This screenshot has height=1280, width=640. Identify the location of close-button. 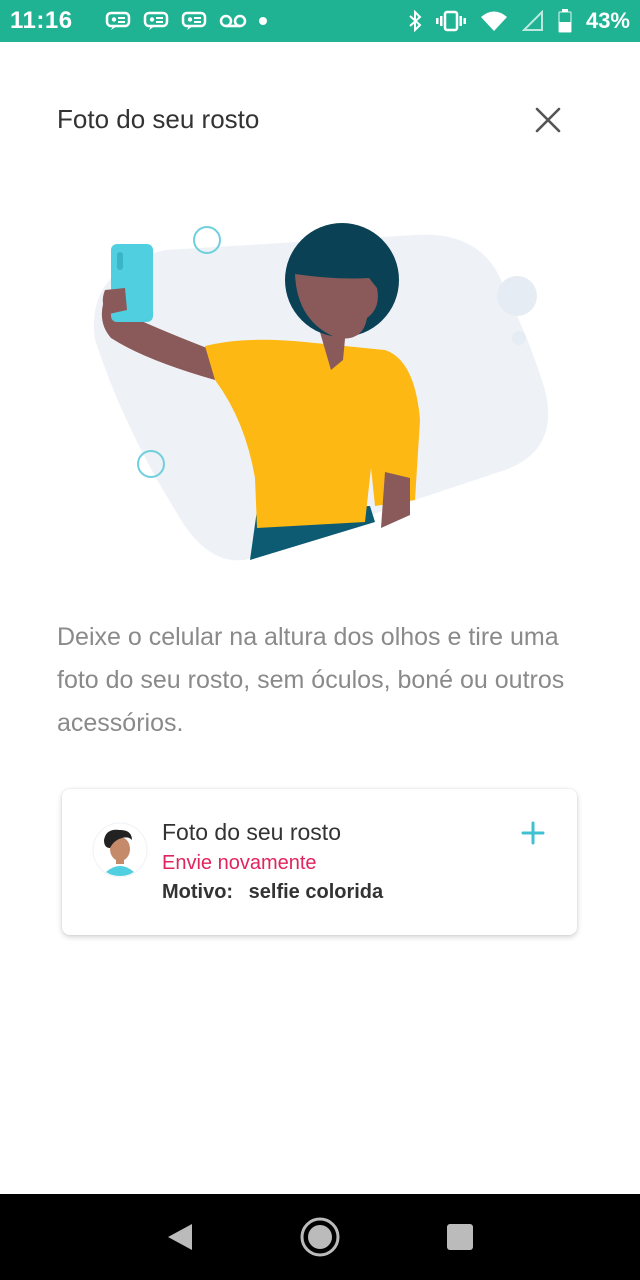
(548, 120).